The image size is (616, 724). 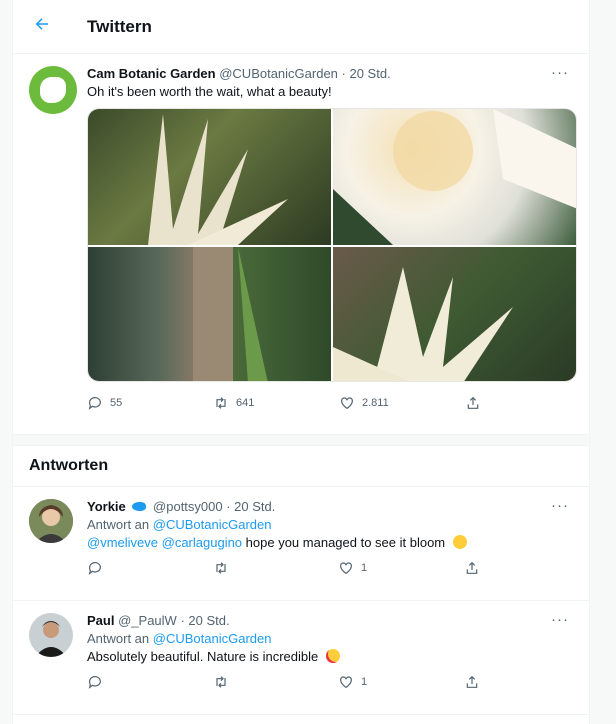 I want to click on reply-button: 55, so click(x=150, y=403).